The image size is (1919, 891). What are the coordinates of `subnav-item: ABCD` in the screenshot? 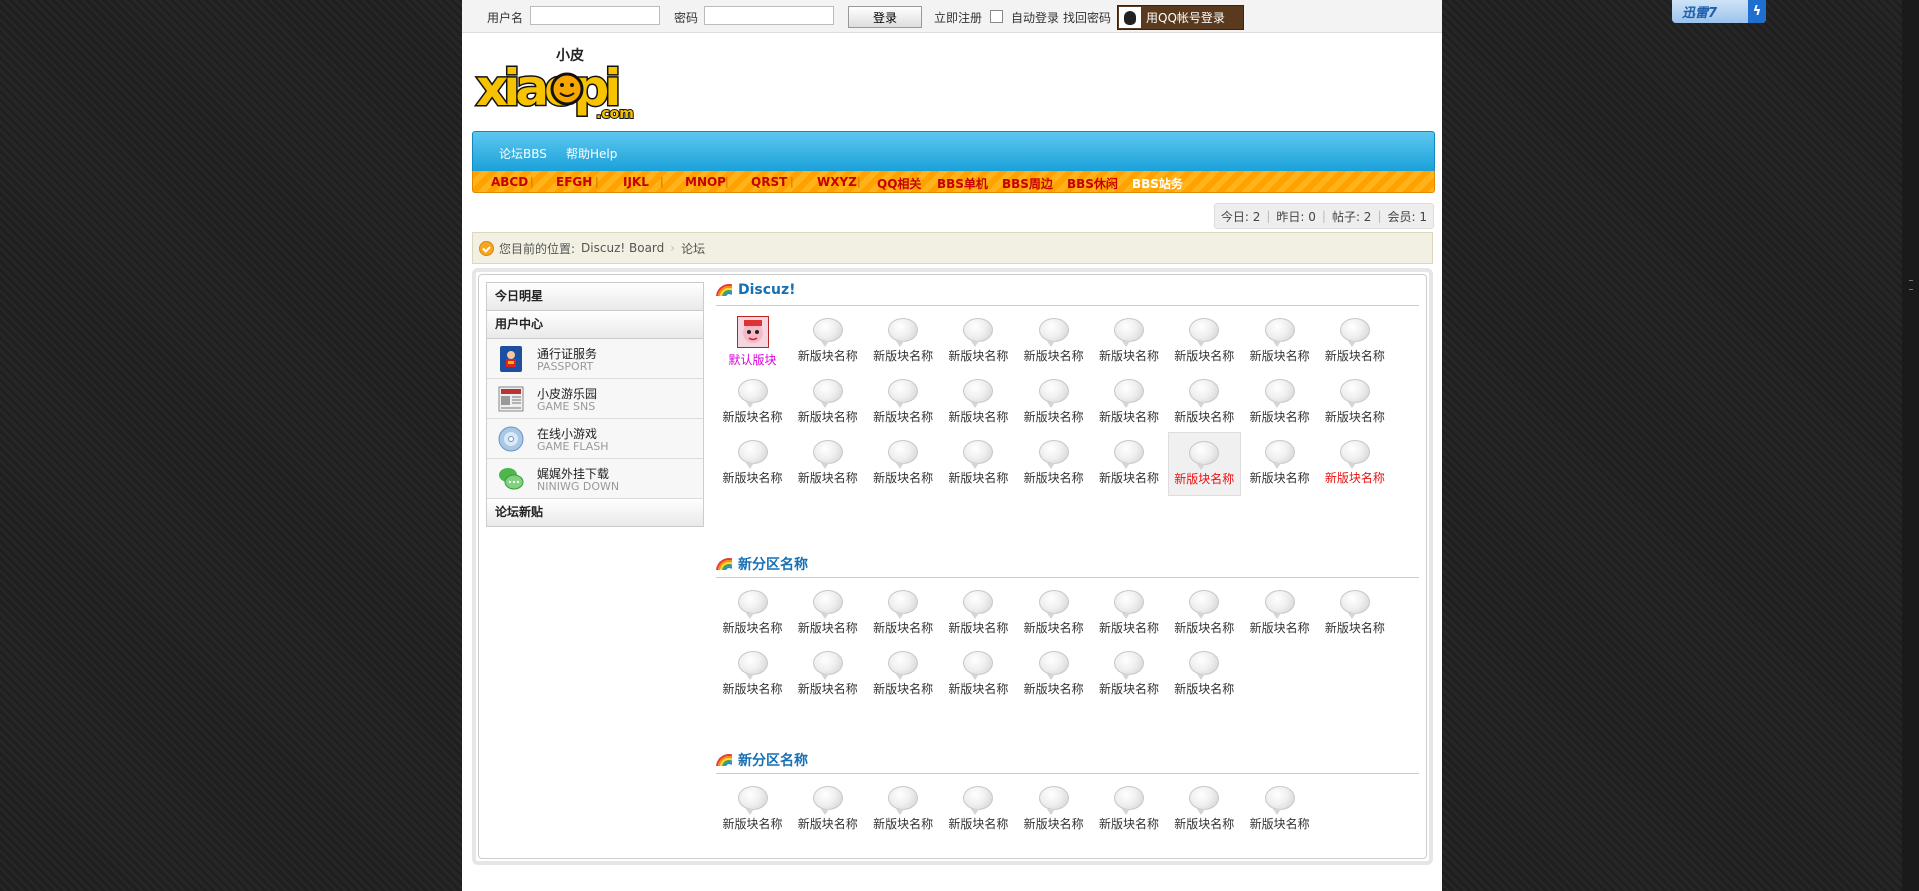 It's located at (509, 182).